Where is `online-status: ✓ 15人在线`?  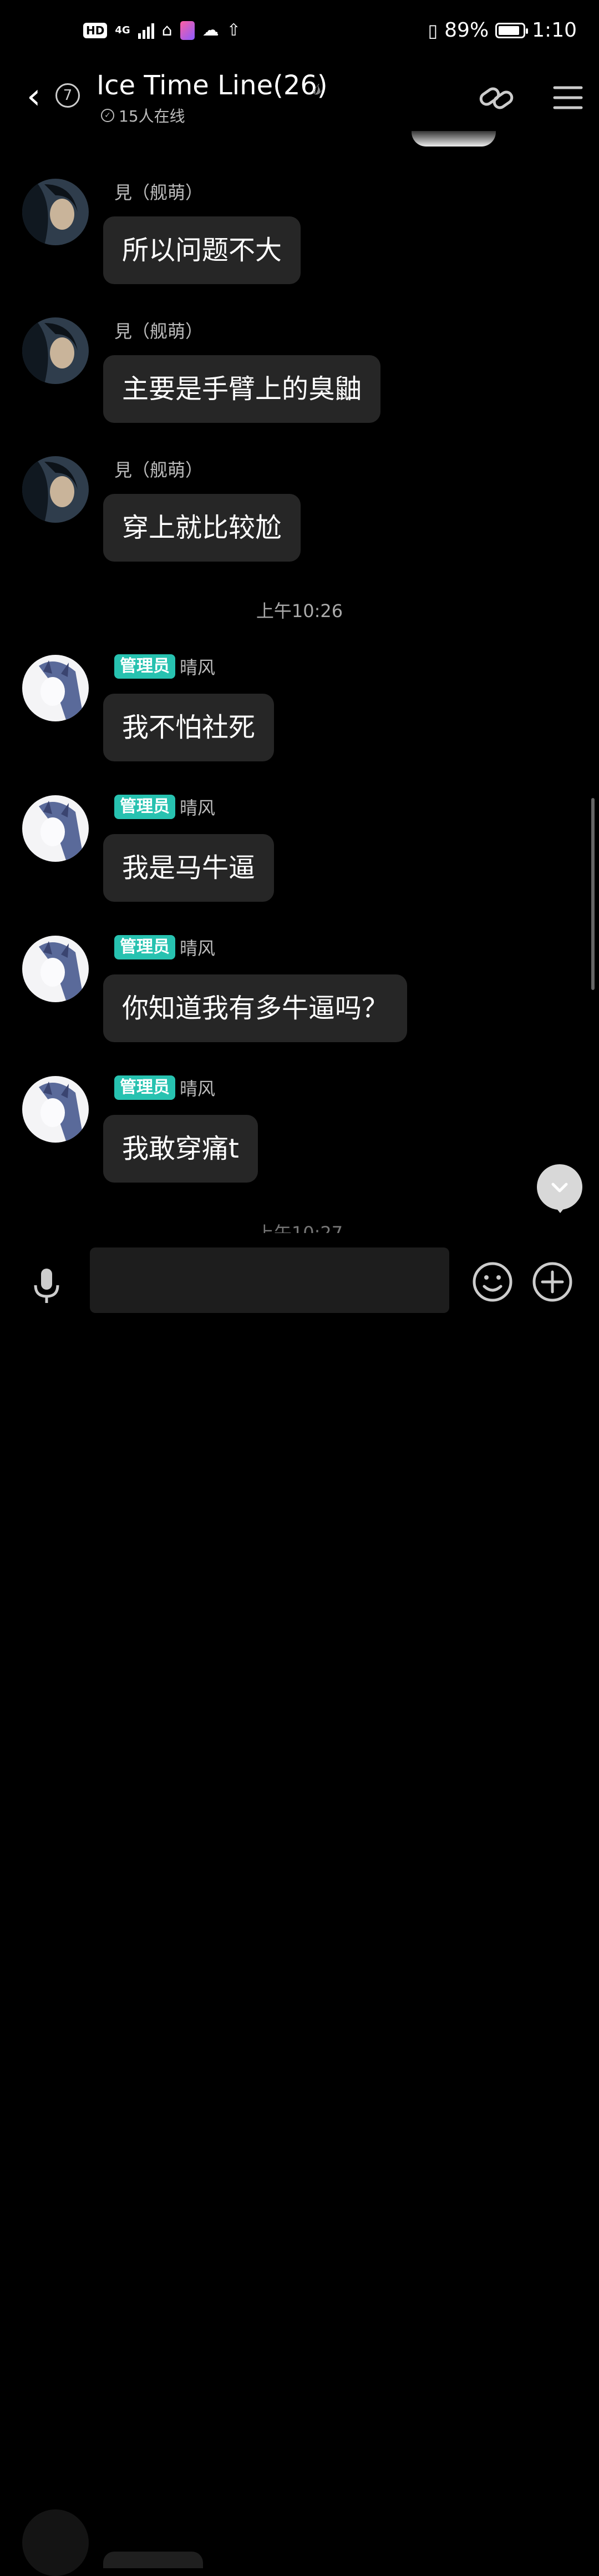
online-status: ✓ 15人在线 is located at coordinates (143, 115).